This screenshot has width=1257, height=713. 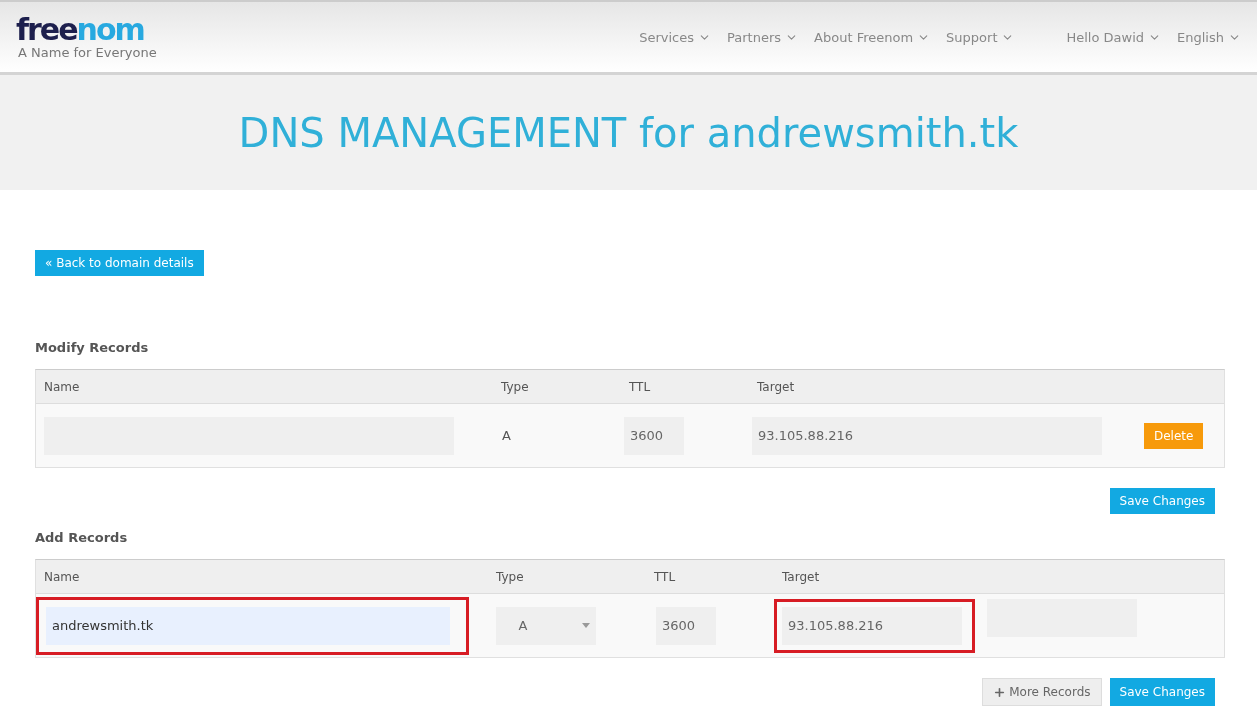 I want to click on nav-menu-item: About Freenom, so click(x=872, y=37).